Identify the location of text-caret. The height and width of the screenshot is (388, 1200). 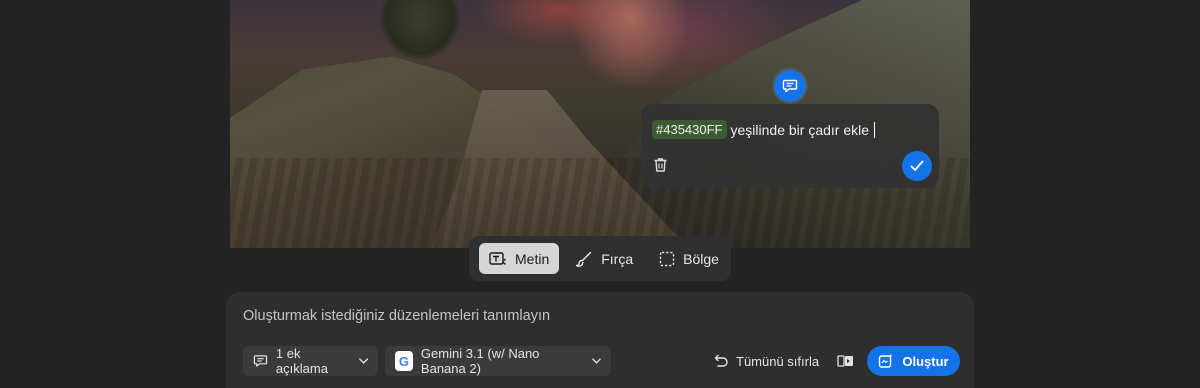
(875, 129).